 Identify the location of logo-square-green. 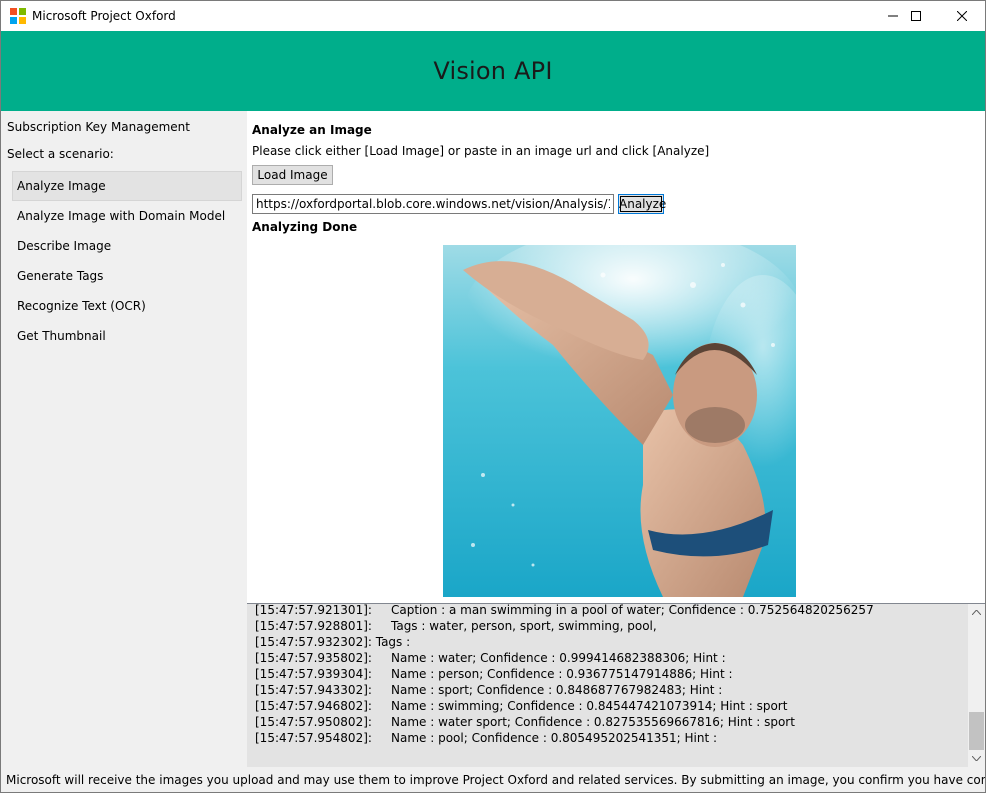
(22, 11).